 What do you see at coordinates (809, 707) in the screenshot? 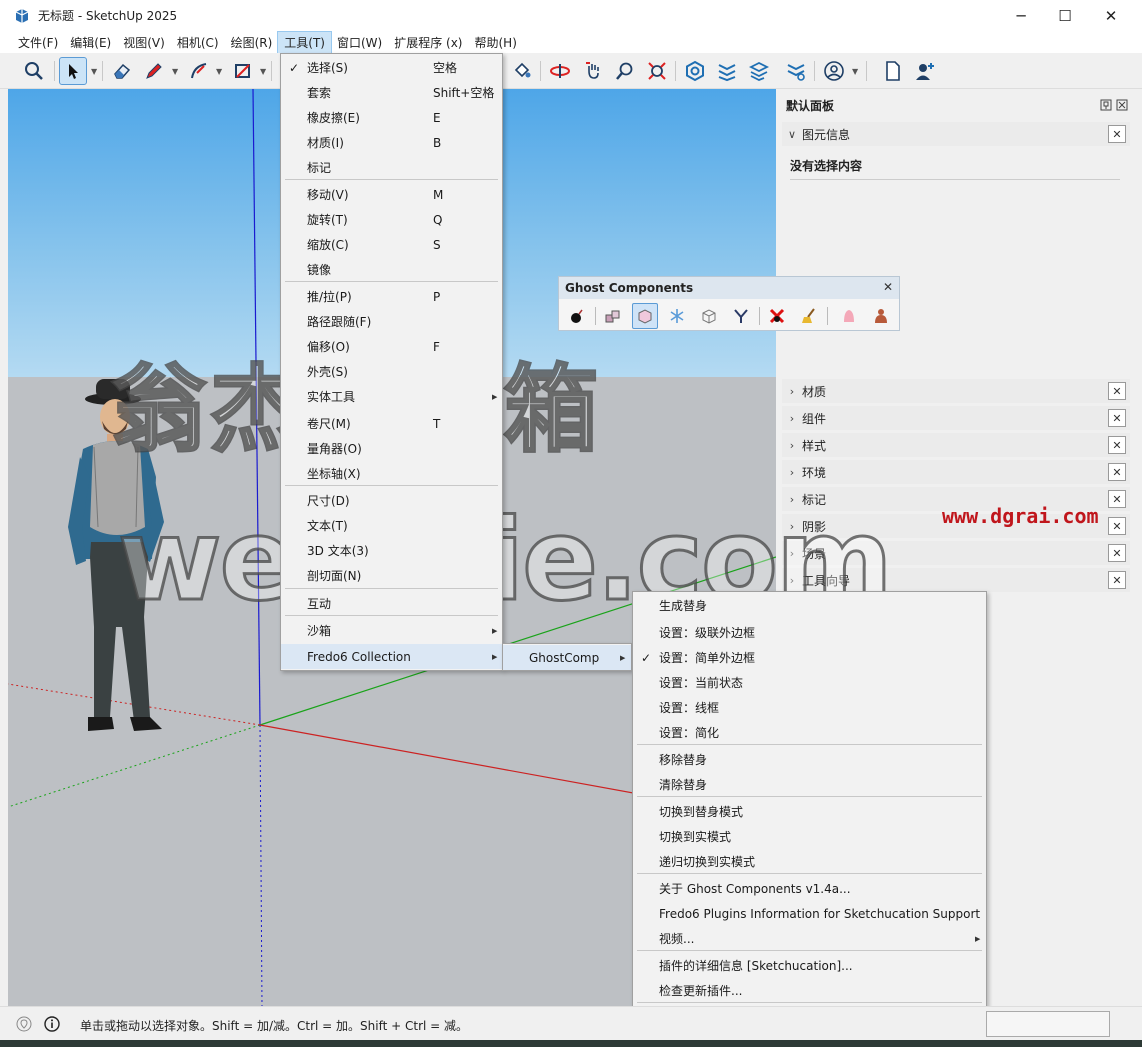
I see `ghostcomp-menu-item: 设置：线框` at bounding box center [809, 707].